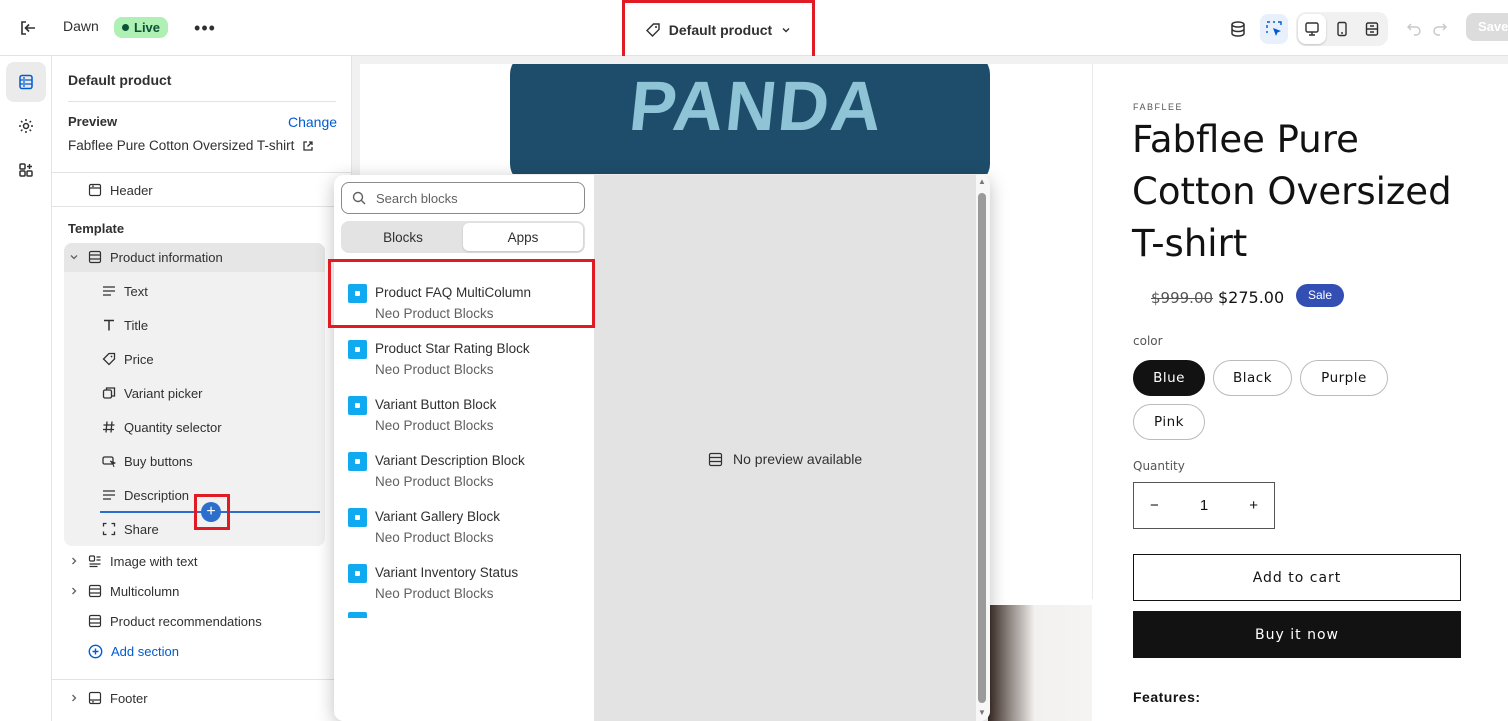 The height and width of the screenshot is (721, 1508). Describe the element at coordinates (96, 228) in the screenshot. I see `template-heading: Template` at that location.